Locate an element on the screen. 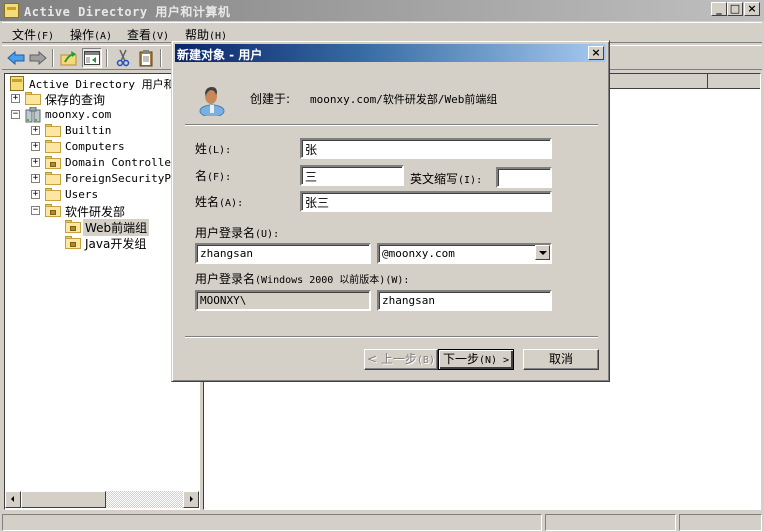 Image resolution: width=764 pixels, height=532 pixels. domain-icon is located at coordinates (33, 115).